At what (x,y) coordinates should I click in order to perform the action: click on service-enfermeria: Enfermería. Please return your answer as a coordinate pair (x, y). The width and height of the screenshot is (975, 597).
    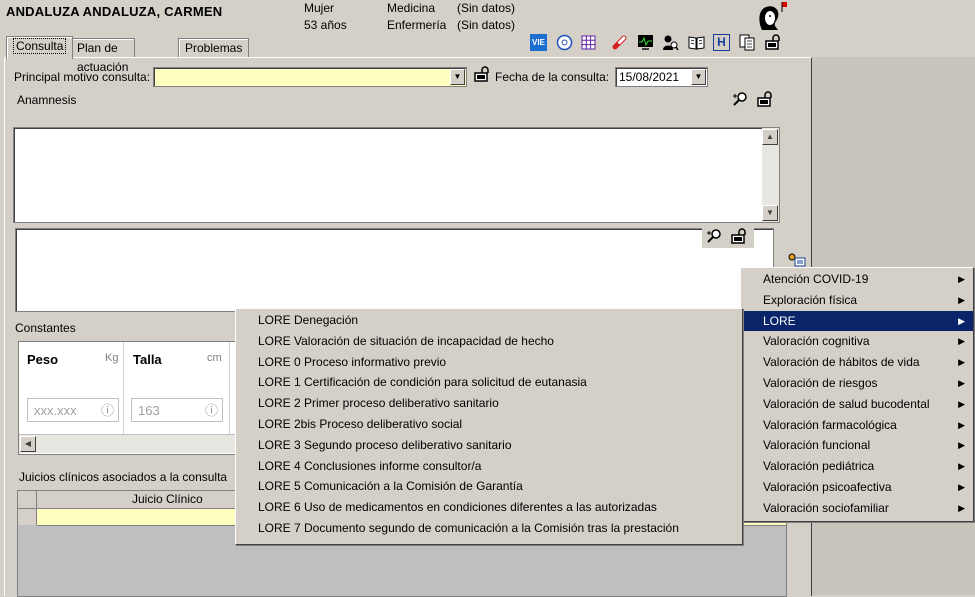
    Looking at the image, I should click on (417, 25).